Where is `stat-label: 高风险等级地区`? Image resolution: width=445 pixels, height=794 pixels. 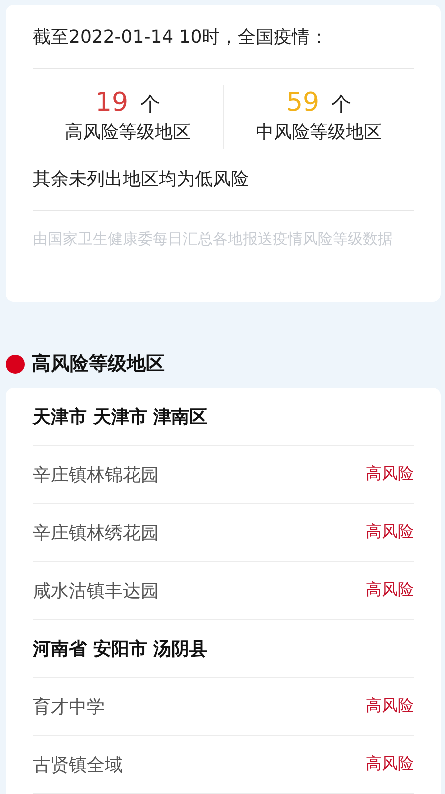 stat-label: 高风险等级地区 is located at coordinates (128, 133).